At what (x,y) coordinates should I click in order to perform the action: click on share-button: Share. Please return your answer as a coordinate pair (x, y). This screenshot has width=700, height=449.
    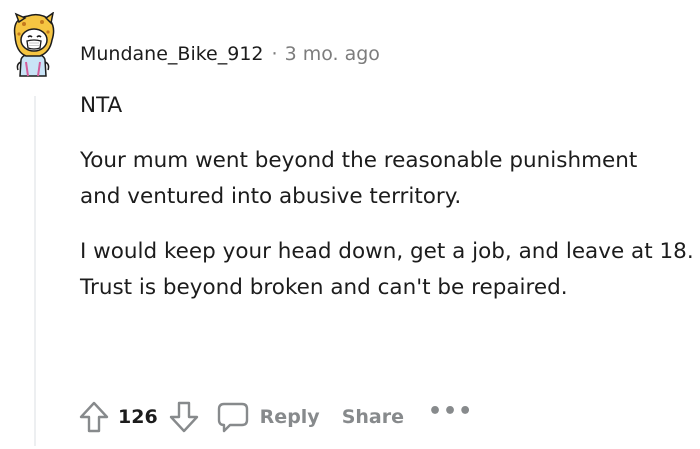
    Looking at the image, I should click on (373, 417).